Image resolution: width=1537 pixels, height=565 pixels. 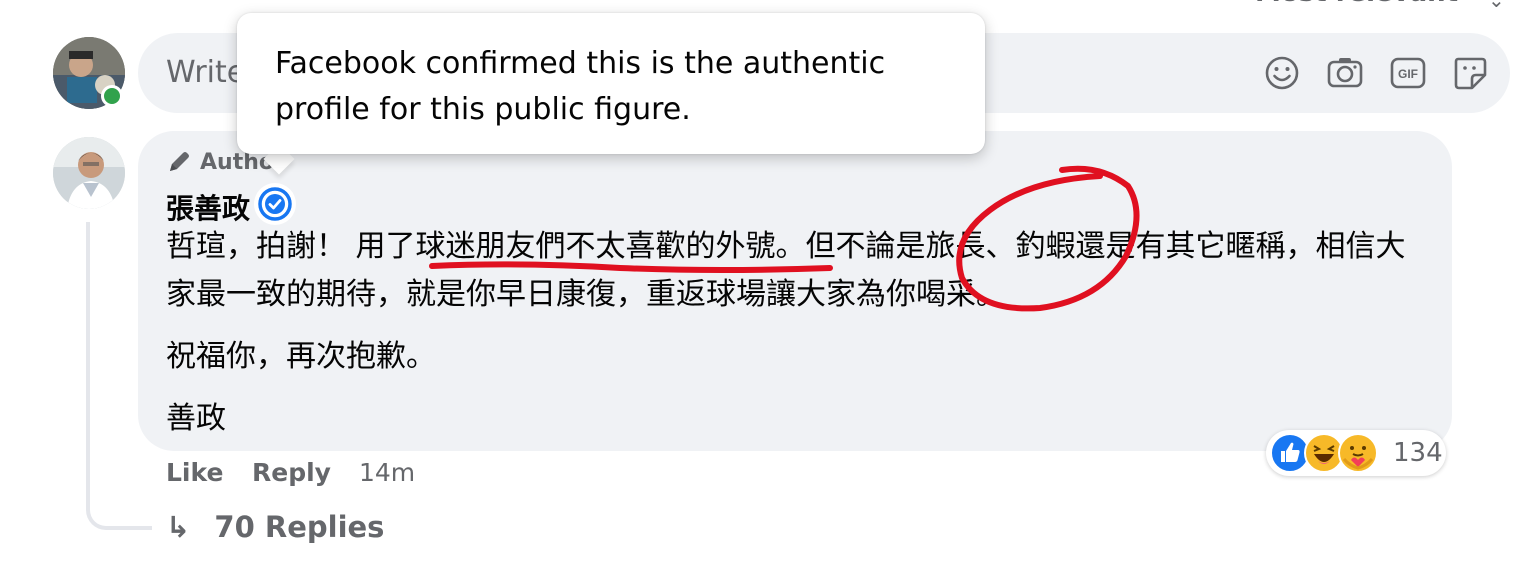 What do you see at coordinates (1345, 73) in the screenshot?
I see `camera-icon` at bounding box center [1345, 73].